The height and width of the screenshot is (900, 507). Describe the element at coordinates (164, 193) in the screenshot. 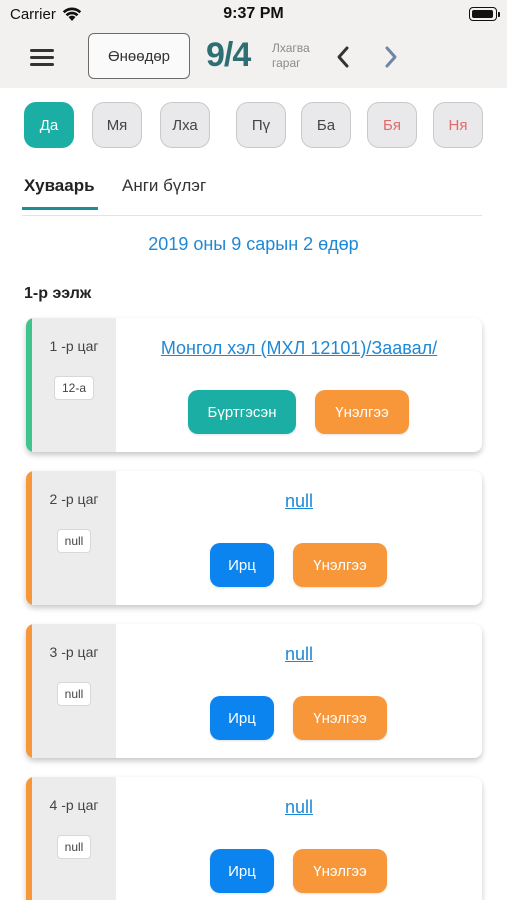

I see `tab-class-group: Анги бүлэг` at that location.